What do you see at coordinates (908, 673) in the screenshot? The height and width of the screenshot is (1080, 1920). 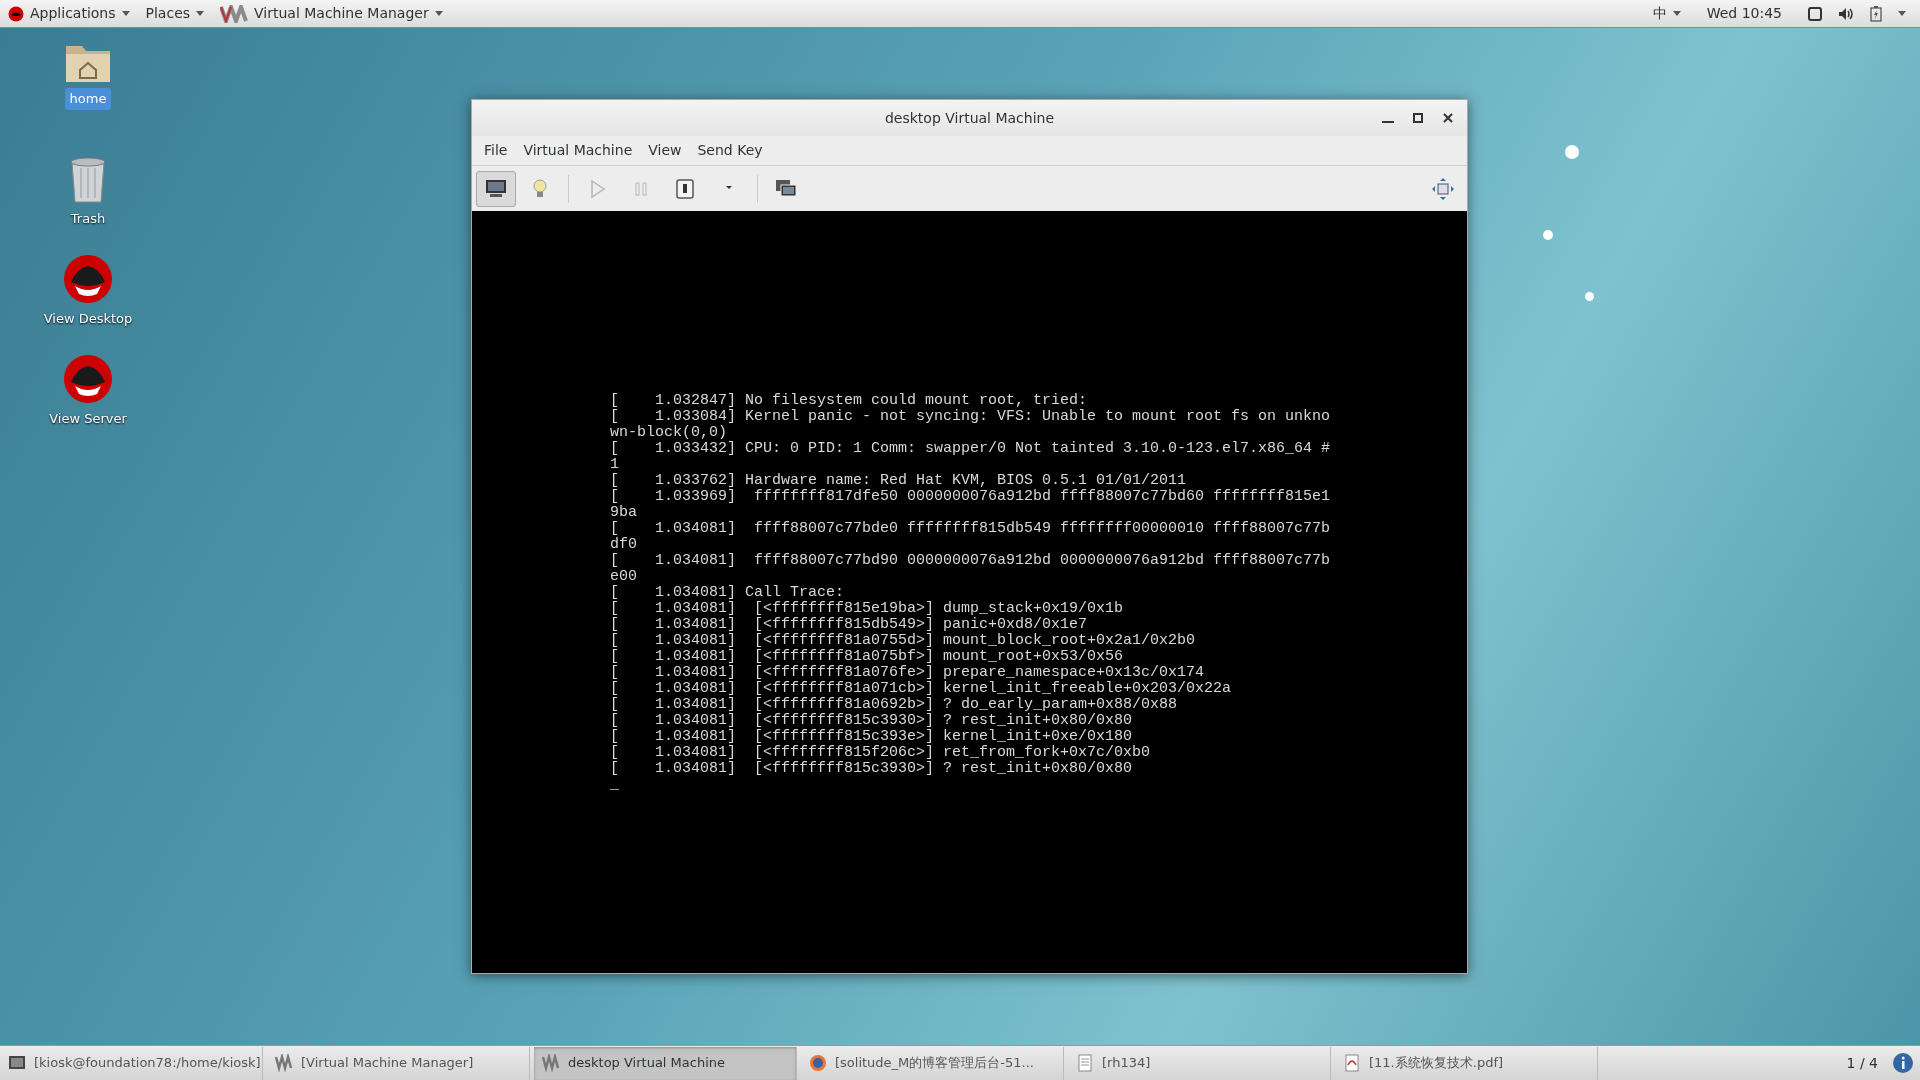 I see `console-line: [ 1.034081] [<ffffffff81a076fe>] prepare_namespace+0x13c/0x174` at bounding box center [908, 673].